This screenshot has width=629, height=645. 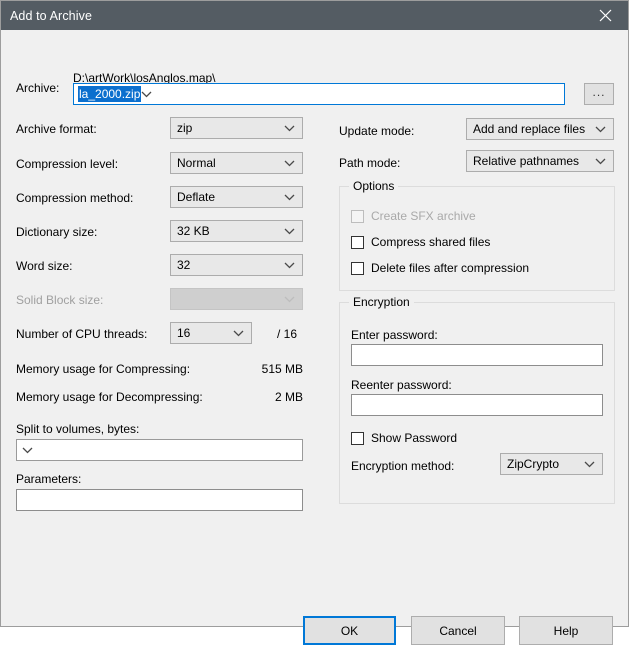 What do you see at coordinates (159, 500) in the screenshot?
I see `parameters-input` at bounding box center [159, 500].